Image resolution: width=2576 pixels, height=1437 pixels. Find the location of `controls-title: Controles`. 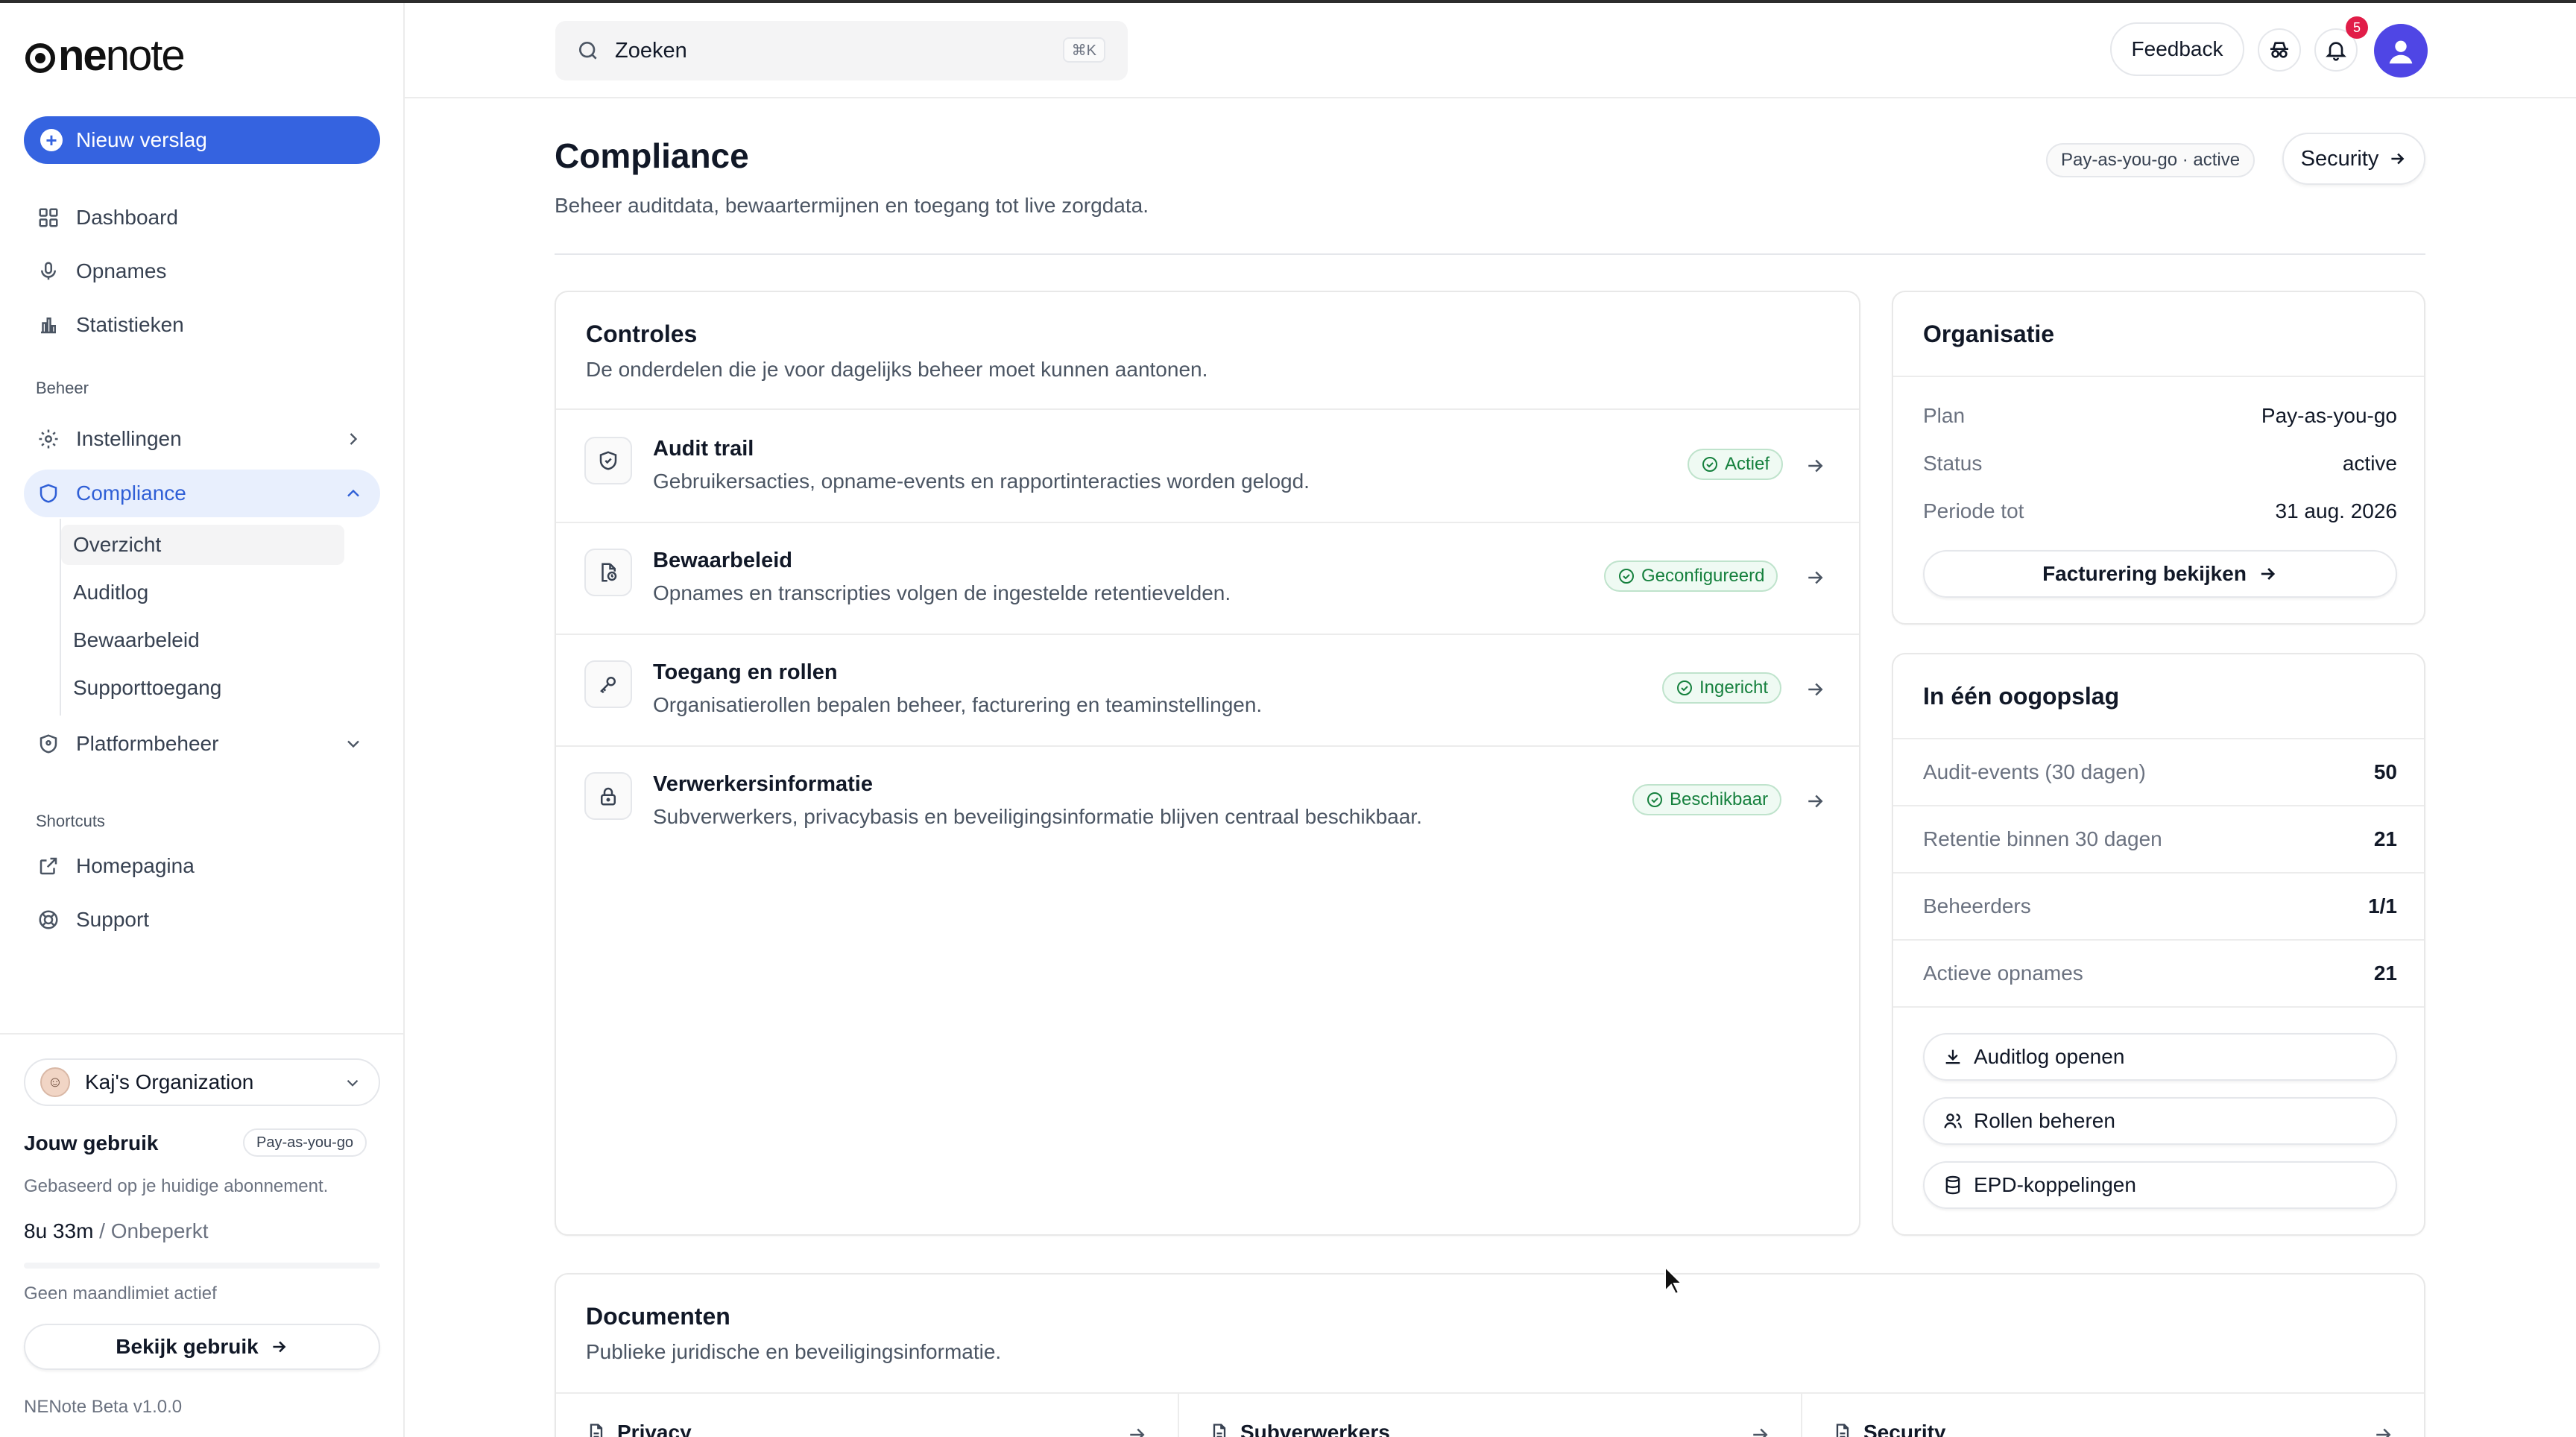

controls-title: Controles is located at coordinates (642, 333).